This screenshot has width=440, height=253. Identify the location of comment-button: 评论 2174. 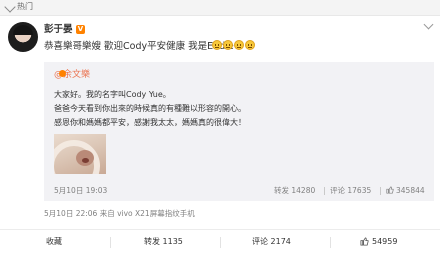
(271, 241).